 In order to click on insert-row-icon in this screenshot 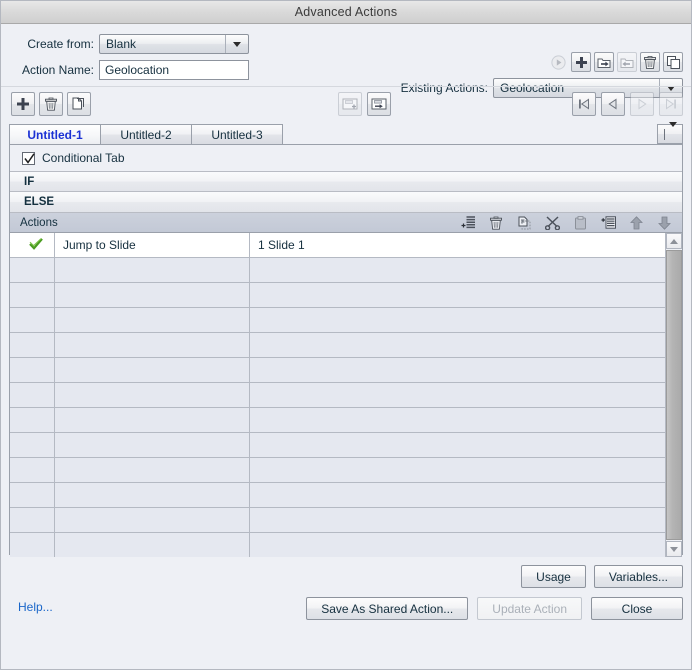, I will do `click(608, 222)`.